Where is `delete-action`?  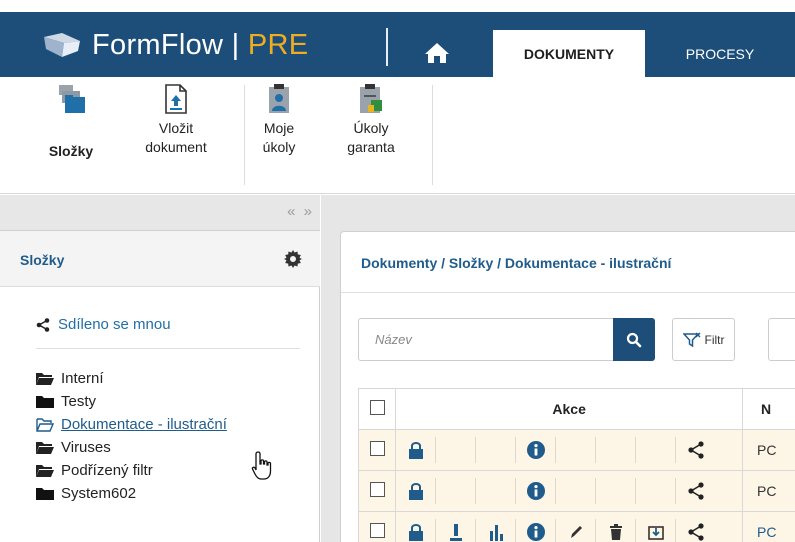 delete-action is located at coordinates (616, 530).